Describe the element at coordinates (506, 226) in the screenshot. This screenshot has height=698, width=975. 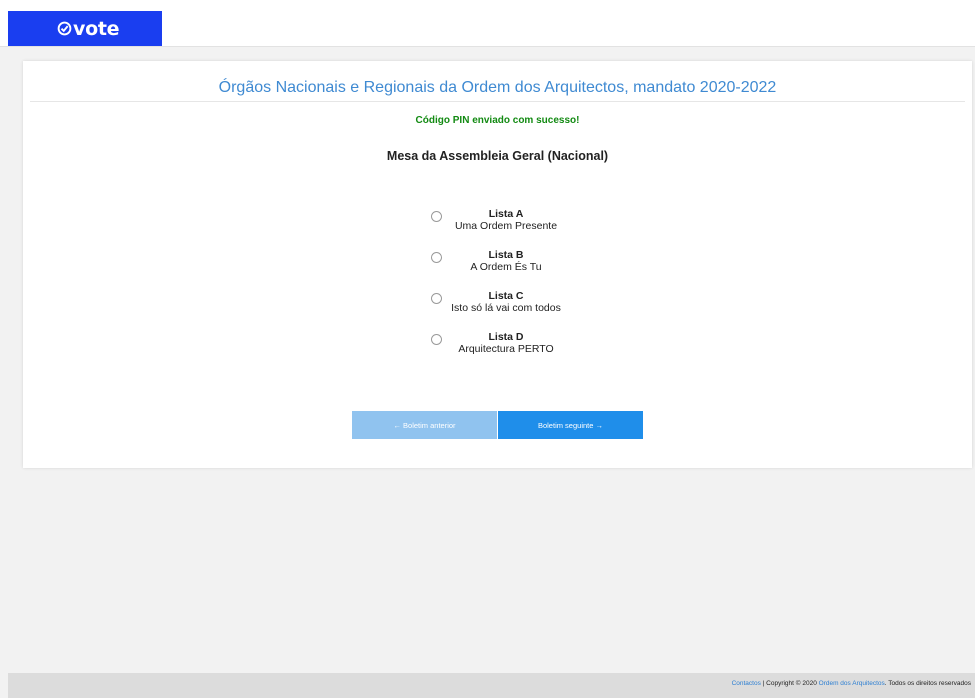
I see `option-description: Uma Ordem Presente` at that location.